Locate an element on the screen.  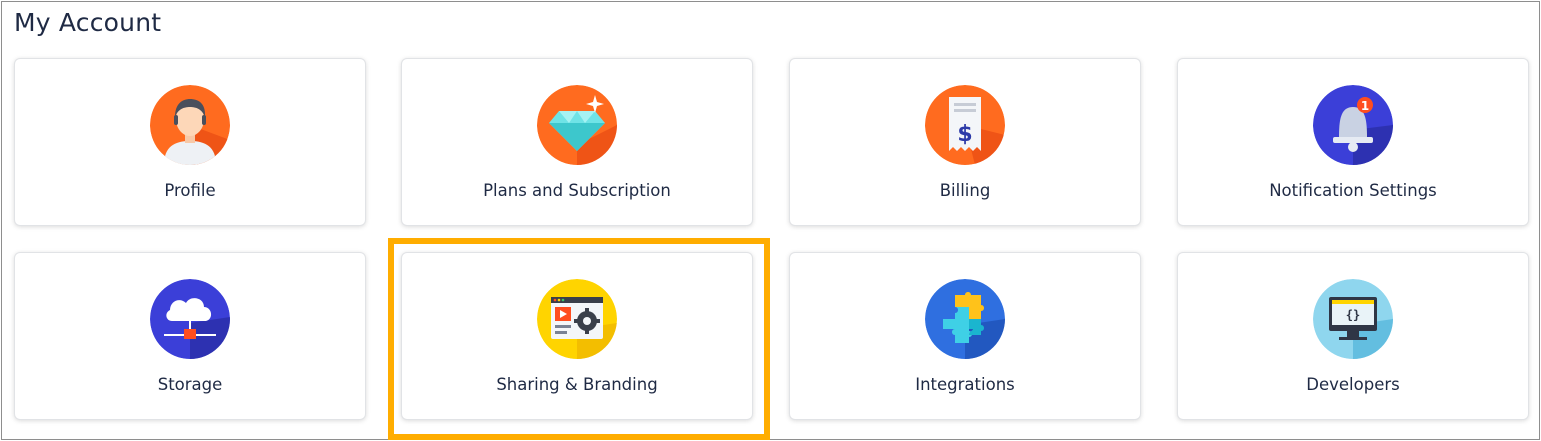
receipt-icon: $ is located at coordinates (965, 125).